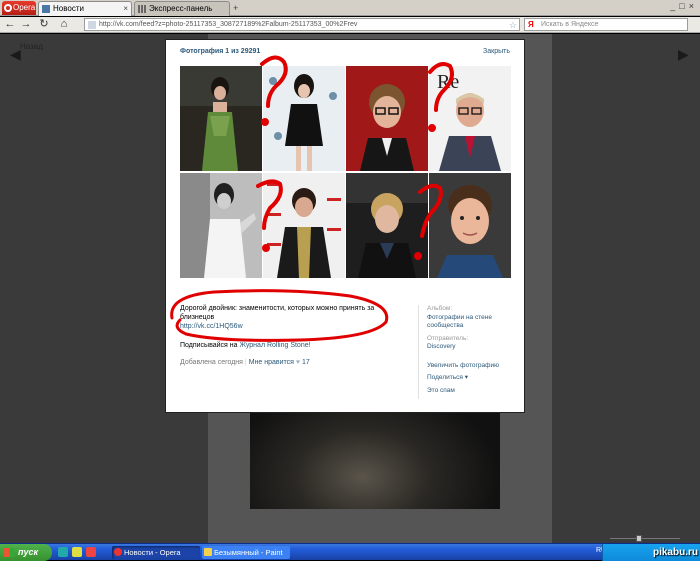  What do you see at coordinates (472, 366) in the screenshot?
I see `enlarge-photo-link: Увеличить фотографию` at bounding box center [472, 366].